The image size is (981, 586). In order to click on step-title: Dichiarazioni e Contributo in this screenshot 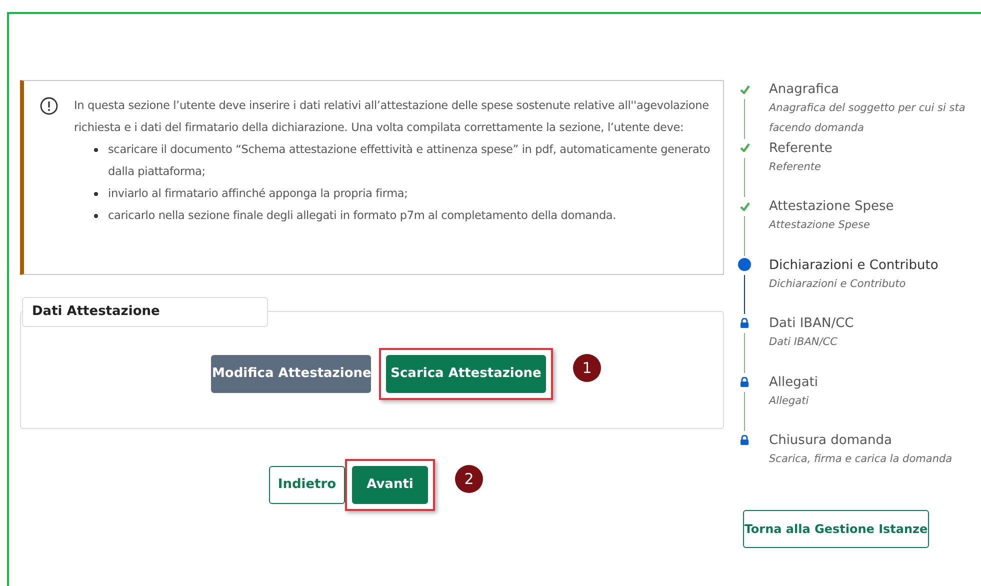, I will do `click(869, 266)`.